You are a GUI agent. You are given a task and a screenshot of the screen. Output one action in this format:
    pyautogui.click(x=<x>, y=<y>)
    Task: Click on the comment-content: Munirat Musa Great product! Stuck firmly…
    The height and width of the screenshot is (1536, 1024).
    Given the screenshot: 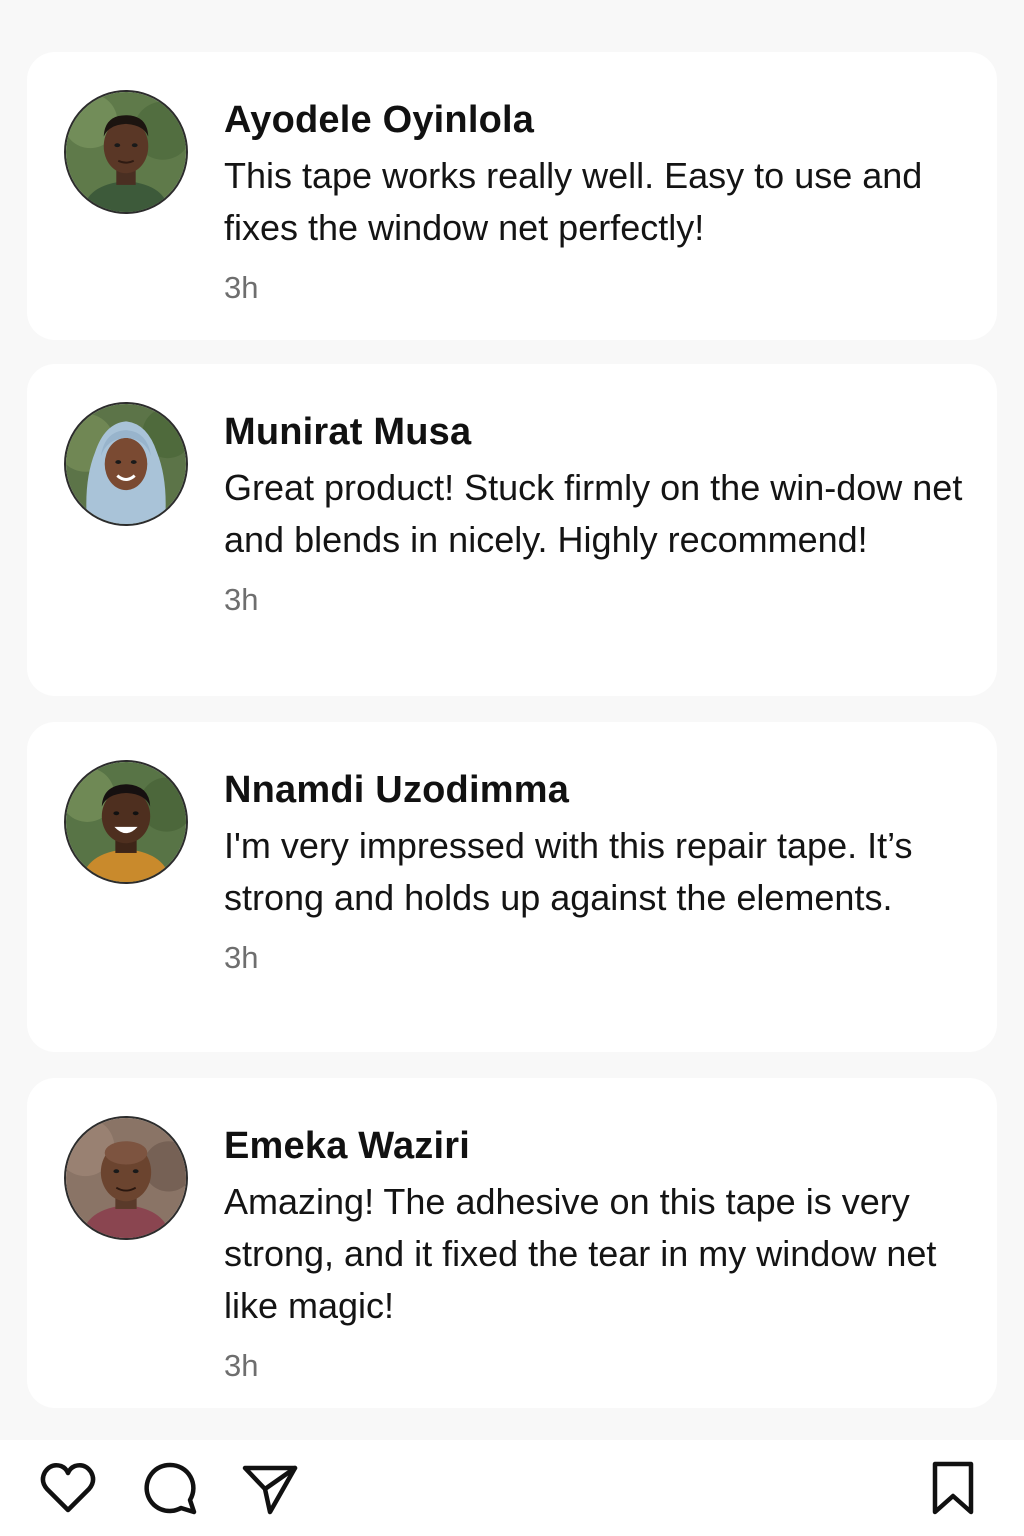 What is the action you would take?
    pyautogui.click(x=594, y=514)
    